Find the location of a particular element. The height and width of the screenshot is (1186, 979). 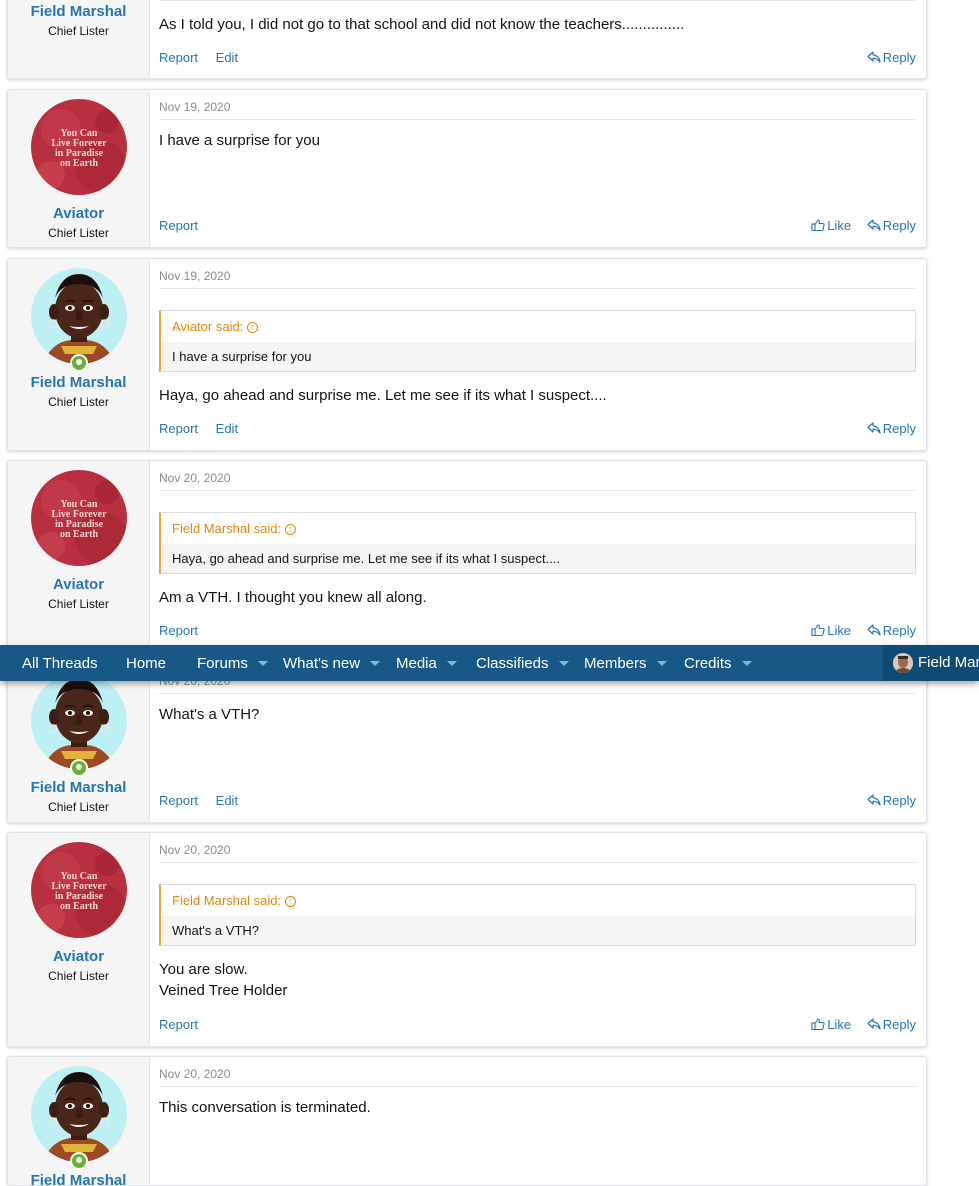

nav-forums: Forums is located at coordinates (232, 663).